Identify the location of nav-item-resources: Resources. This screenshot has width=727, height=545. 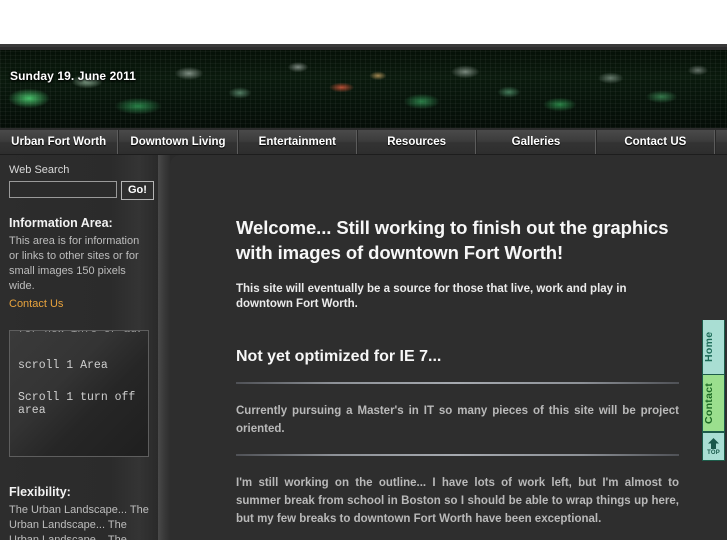
(416, 142).